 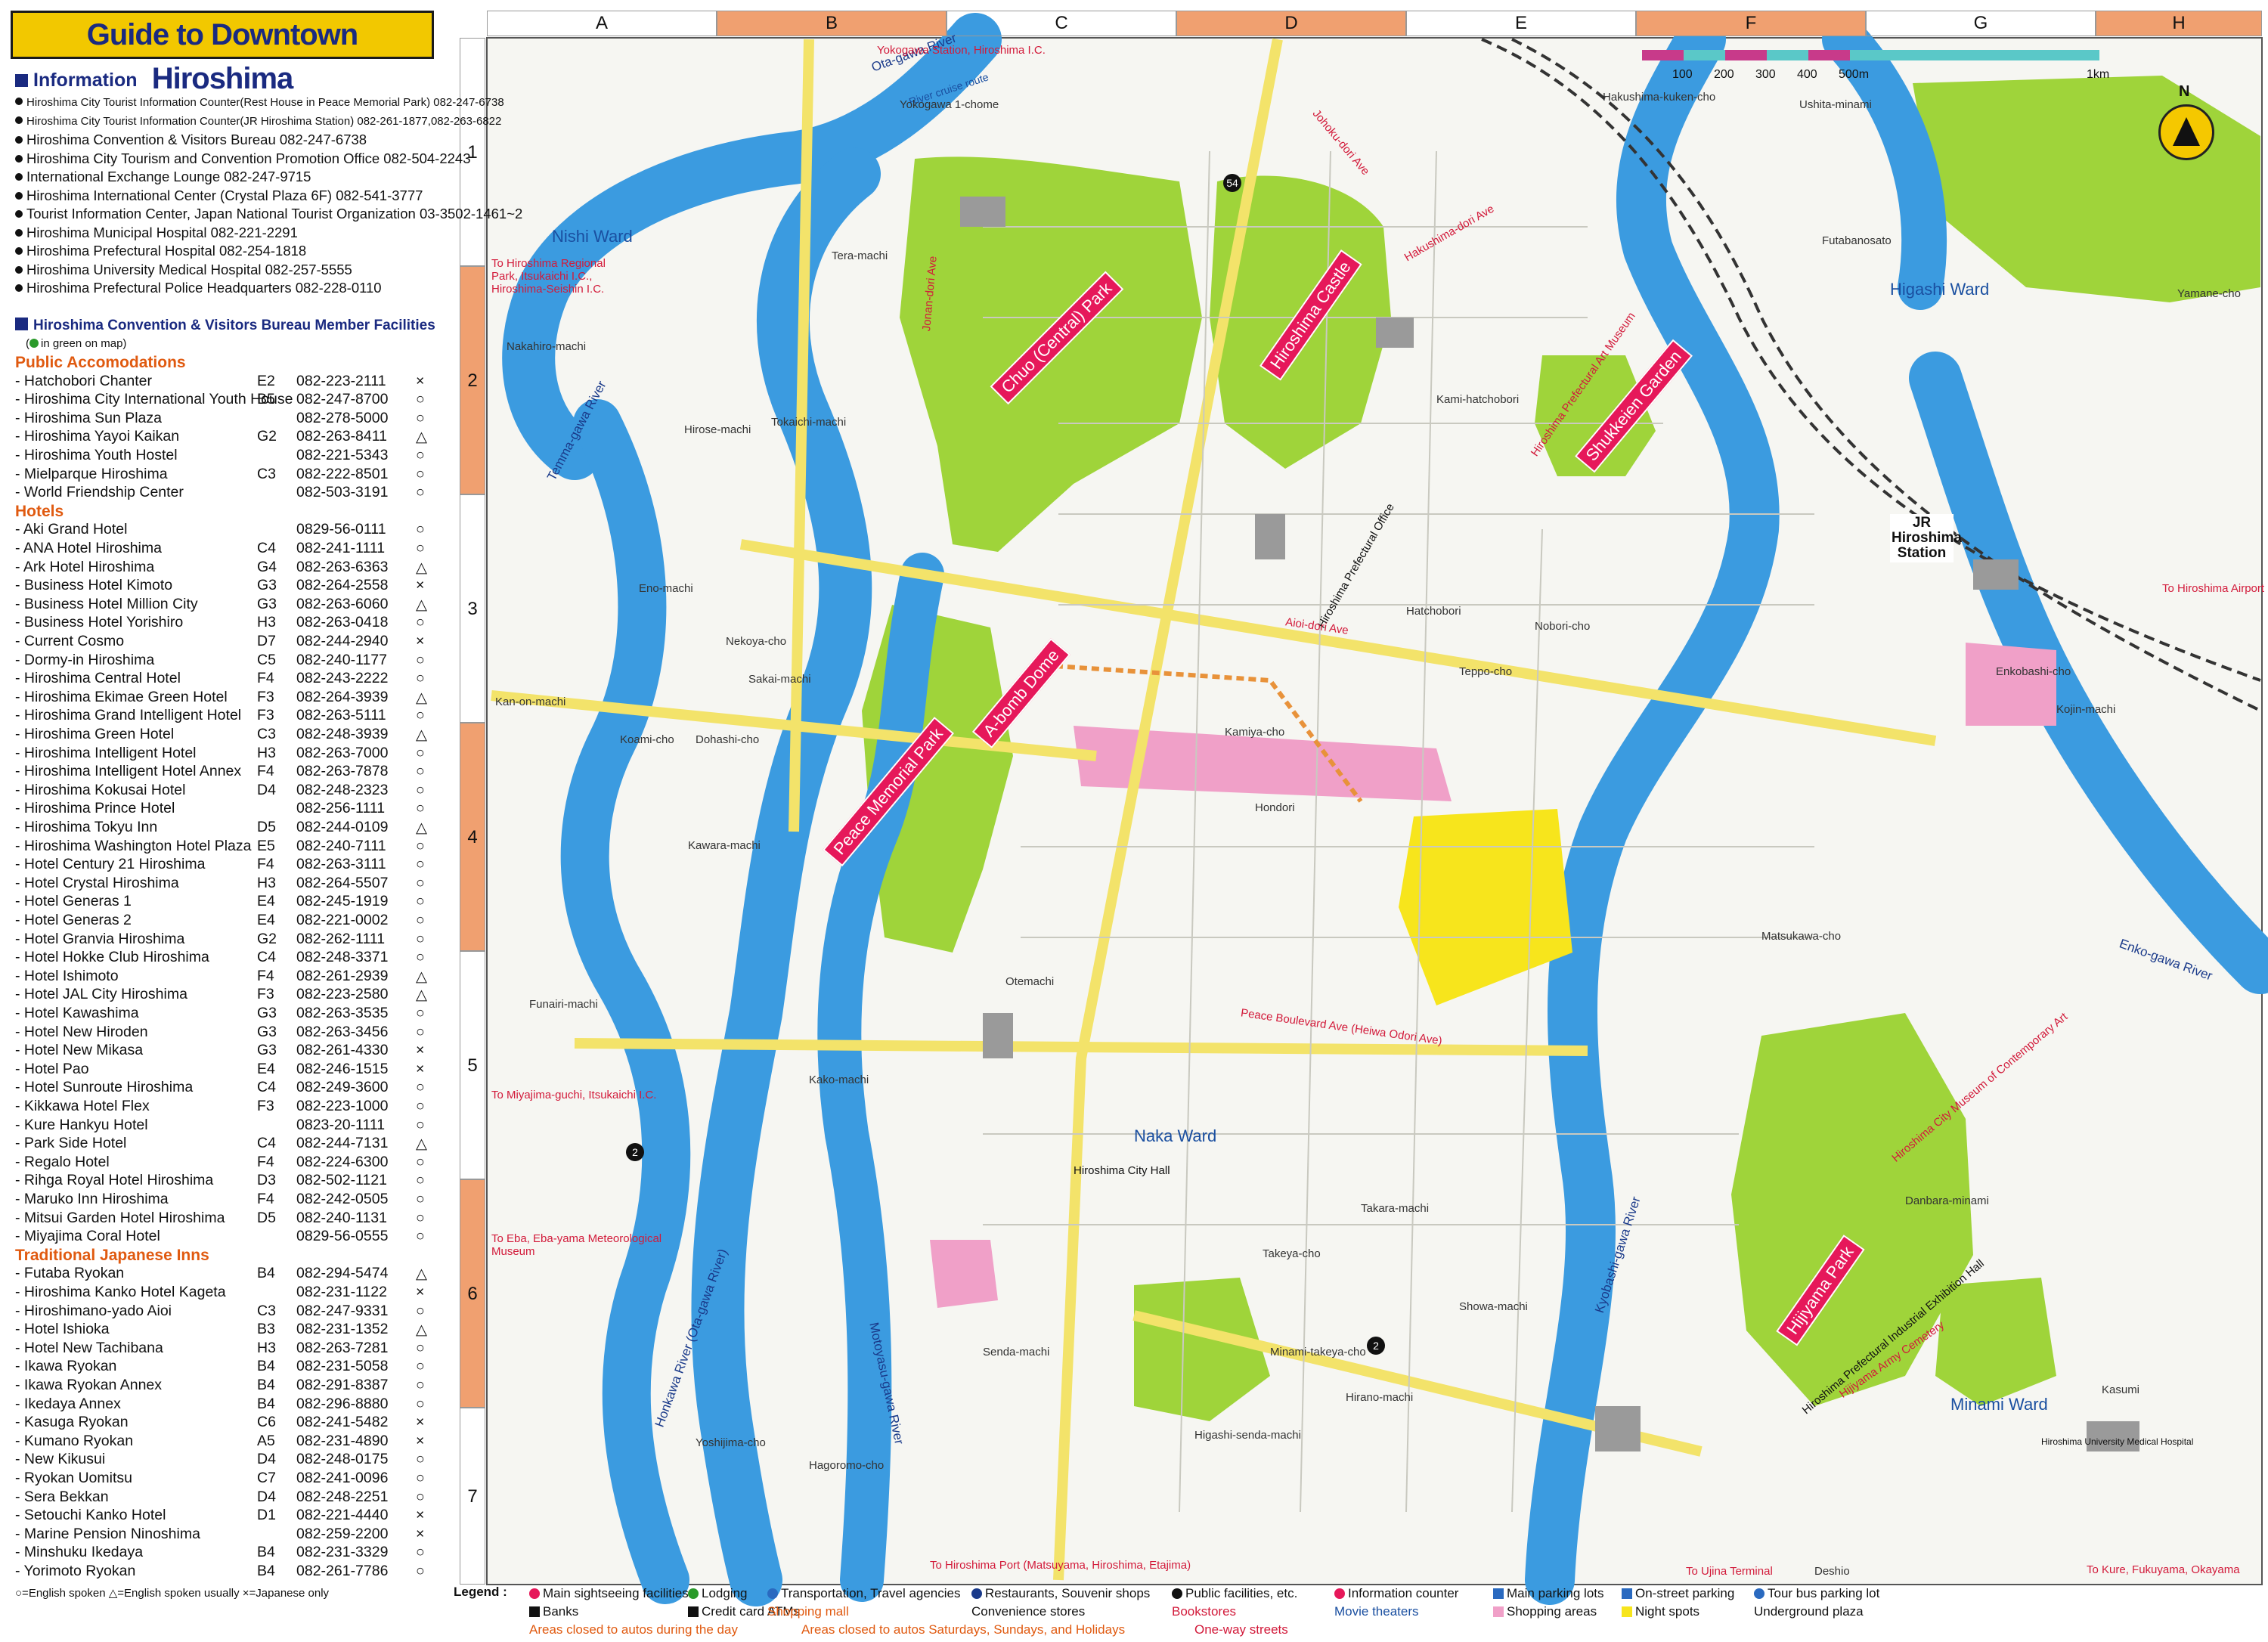 What do you see at coordinates (227, 1367) in the screenshot?
I see `facility-row: - Ikawa Ryokan B4 082-231-5058 ○` at bounding box center [227, 1367].